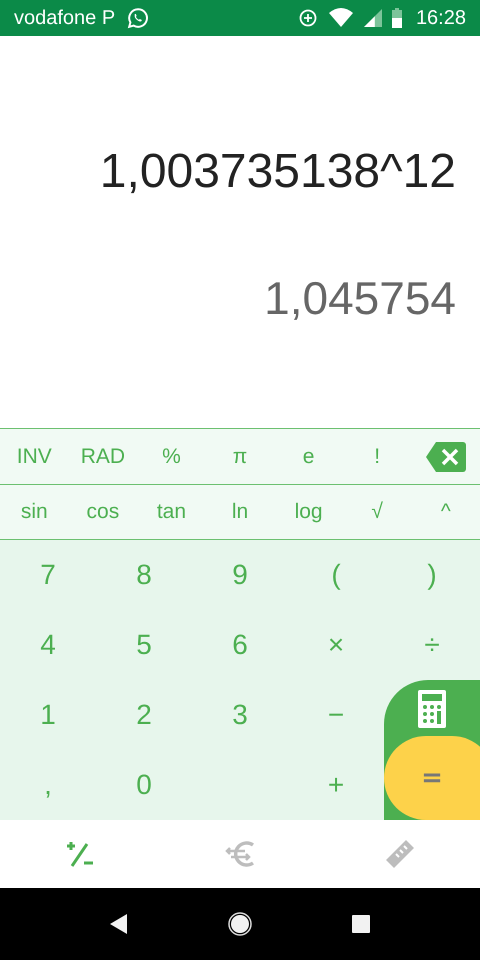 The height and width of the screenshot is (960, 480). What do you see at coordinates (48, 785) in the screenshot?
I see `keypad-key: ,` at bounding box center [48, 785].